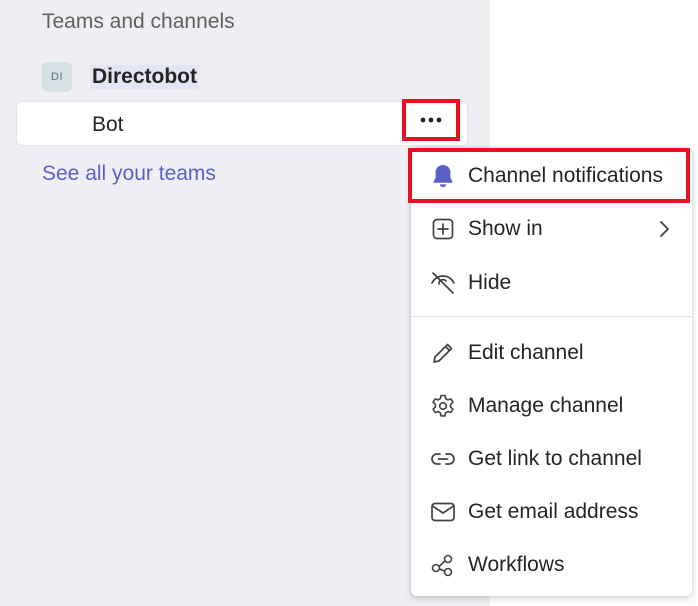 This screenshot has width=698, height=606. What do you see at coordinates (516, 564) in the screenshot?
I see `menu-item-label: Workflows` at bounding box center [516, 564].